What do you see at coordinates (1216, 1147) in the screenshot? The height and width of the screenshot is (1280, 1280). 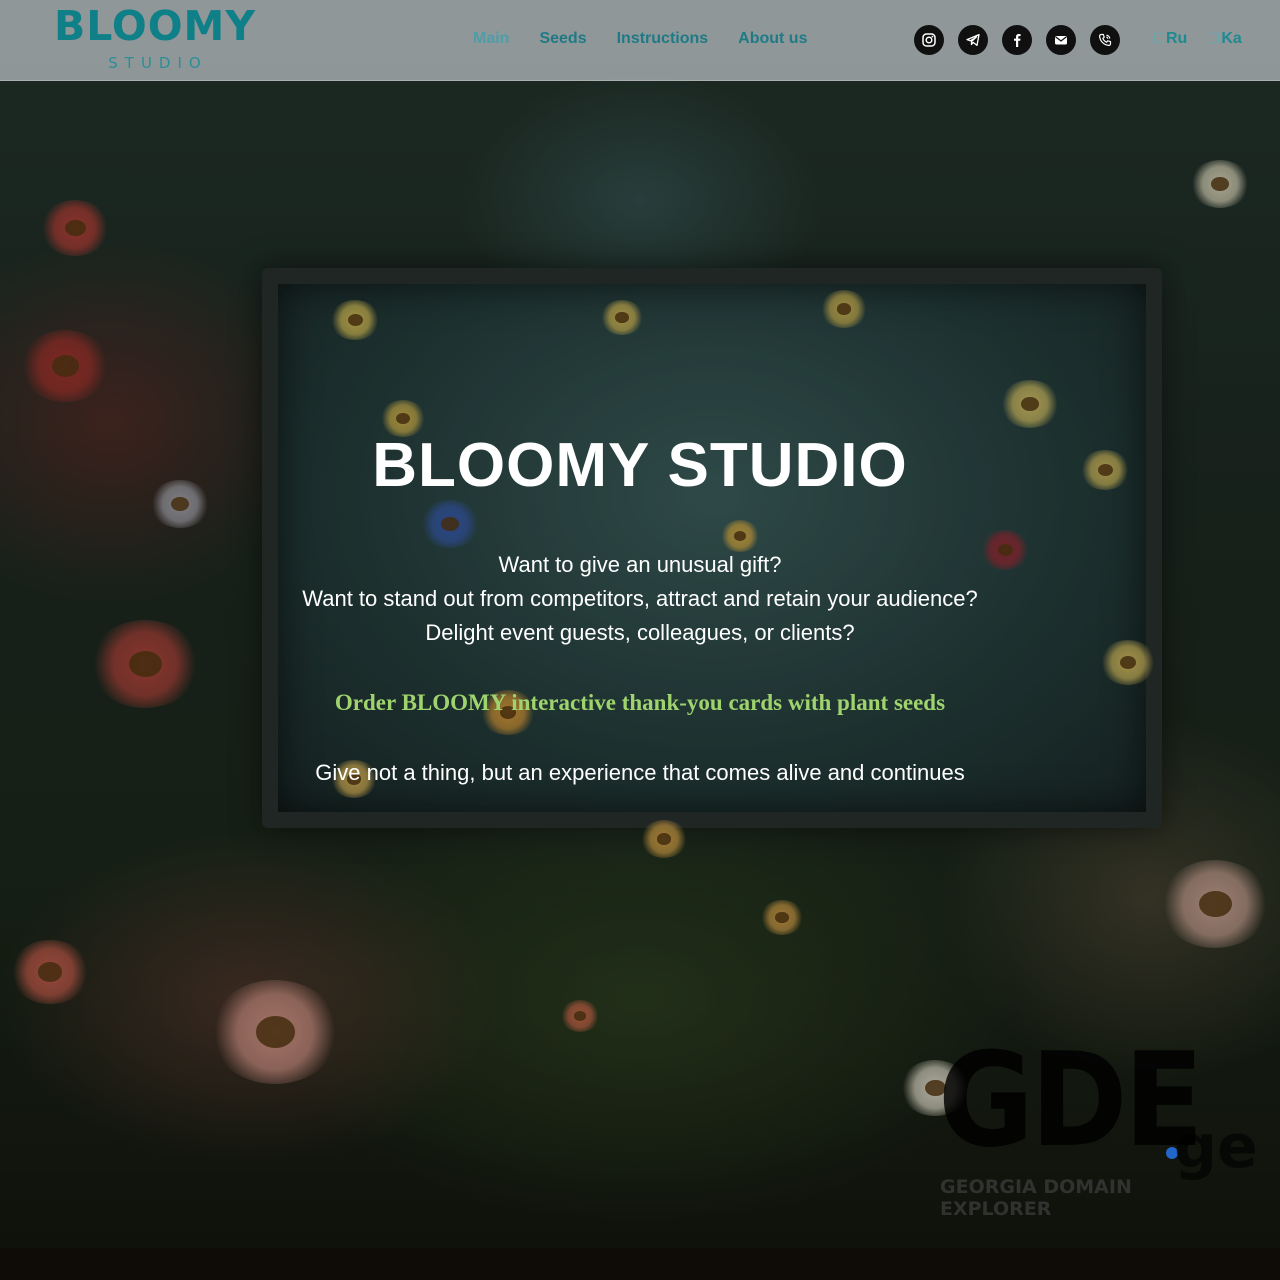 I see `watermark-tld: ge` at bounding box center [1216, 1147].